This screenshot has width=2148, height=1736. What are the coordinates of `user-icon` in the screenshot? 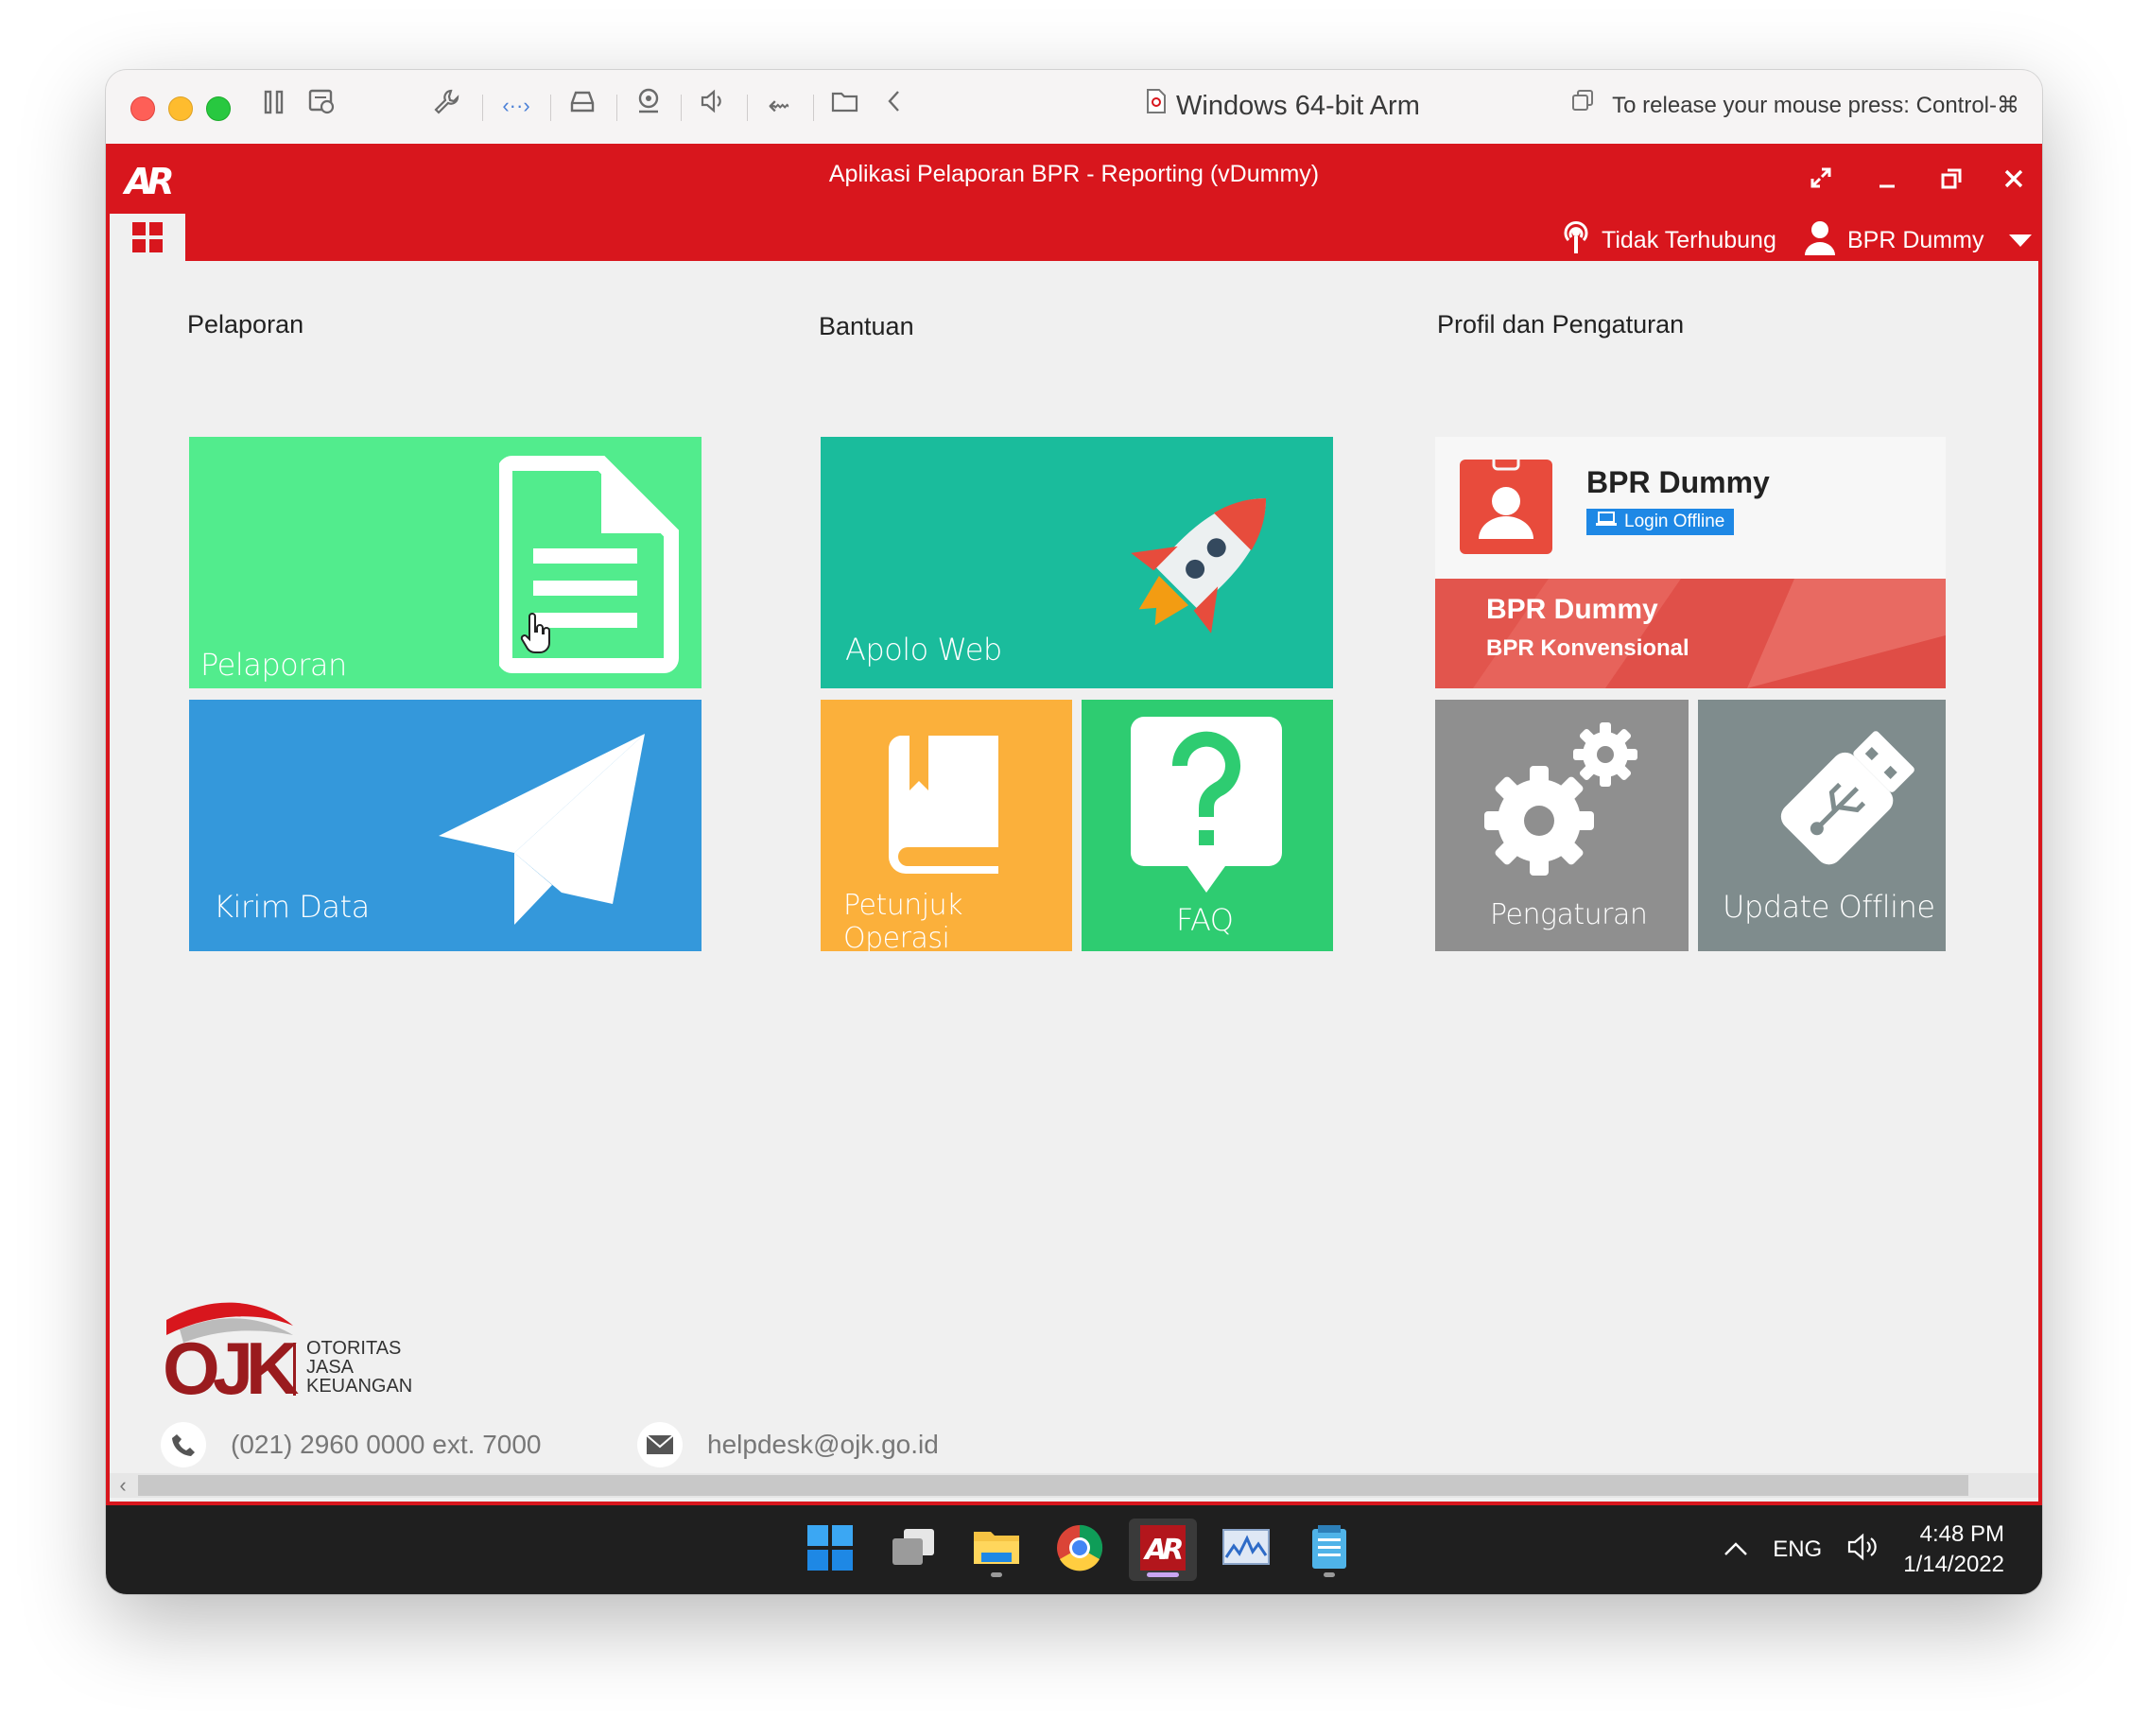 It's located at (1820, 240).